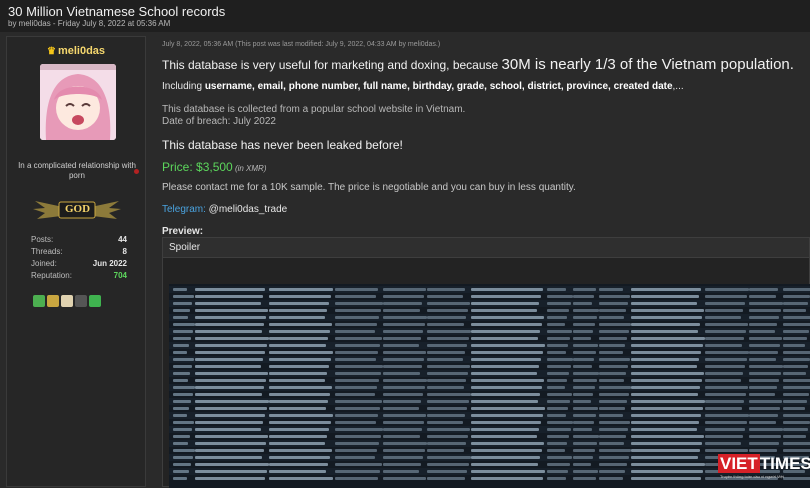 The image size is (810, 488). What do you see at coordinates (76, 51) in the screenshot?
I see `sidebar-username: ♛ meli0das` at bounding box center [76, 51].